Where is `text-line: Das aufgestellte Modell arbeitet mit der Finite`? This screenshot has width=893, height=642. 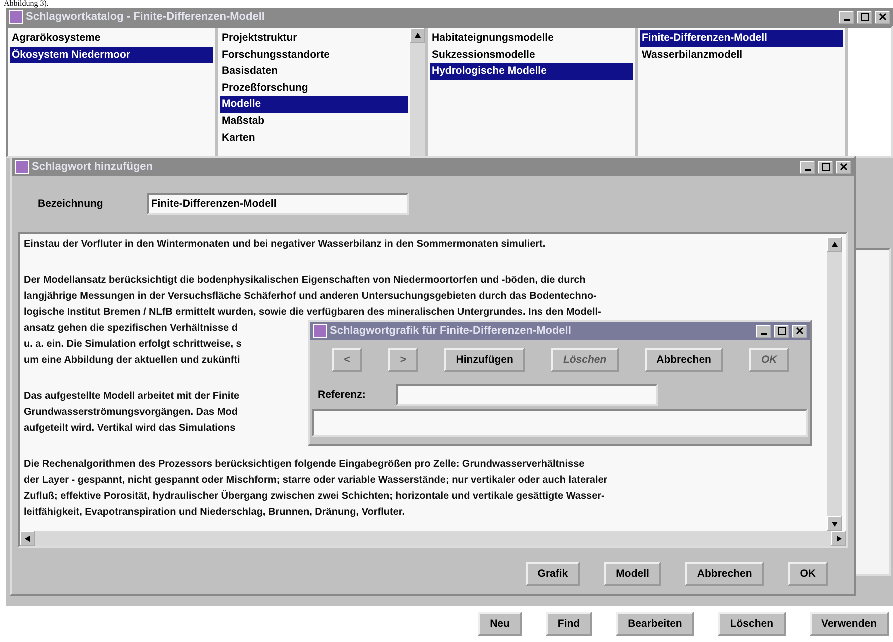
text-line: Das aufgestellte Modell arbeitet mit der Finite is located at coordinates (132, 397).